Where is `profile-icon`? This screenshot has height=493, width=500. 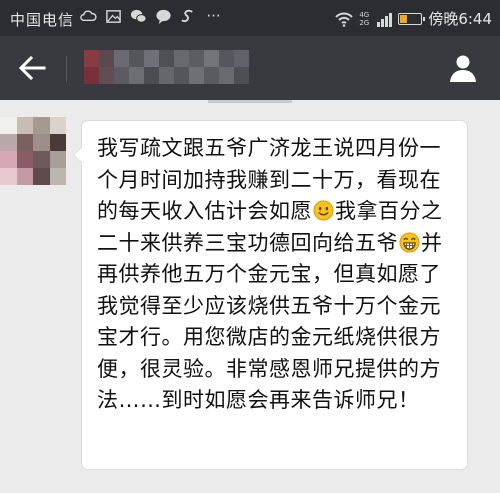
profile-icon is located at coordinates (463, 68).